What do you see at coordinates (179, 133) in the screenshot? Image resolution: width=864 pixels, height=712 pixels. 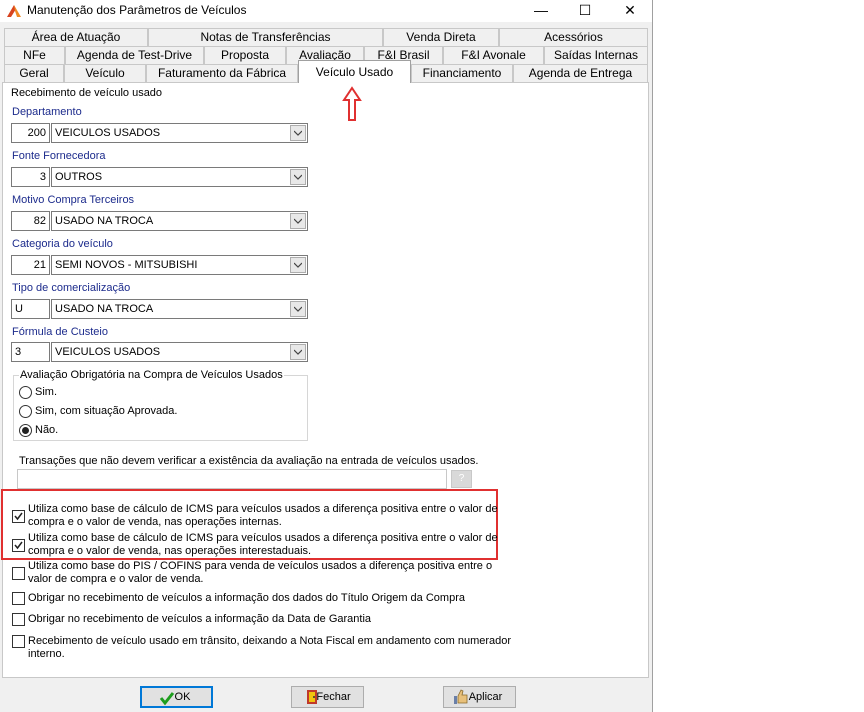 I see `departamento-select: VEICULOS USADOS` at bounding box center [179, 133].